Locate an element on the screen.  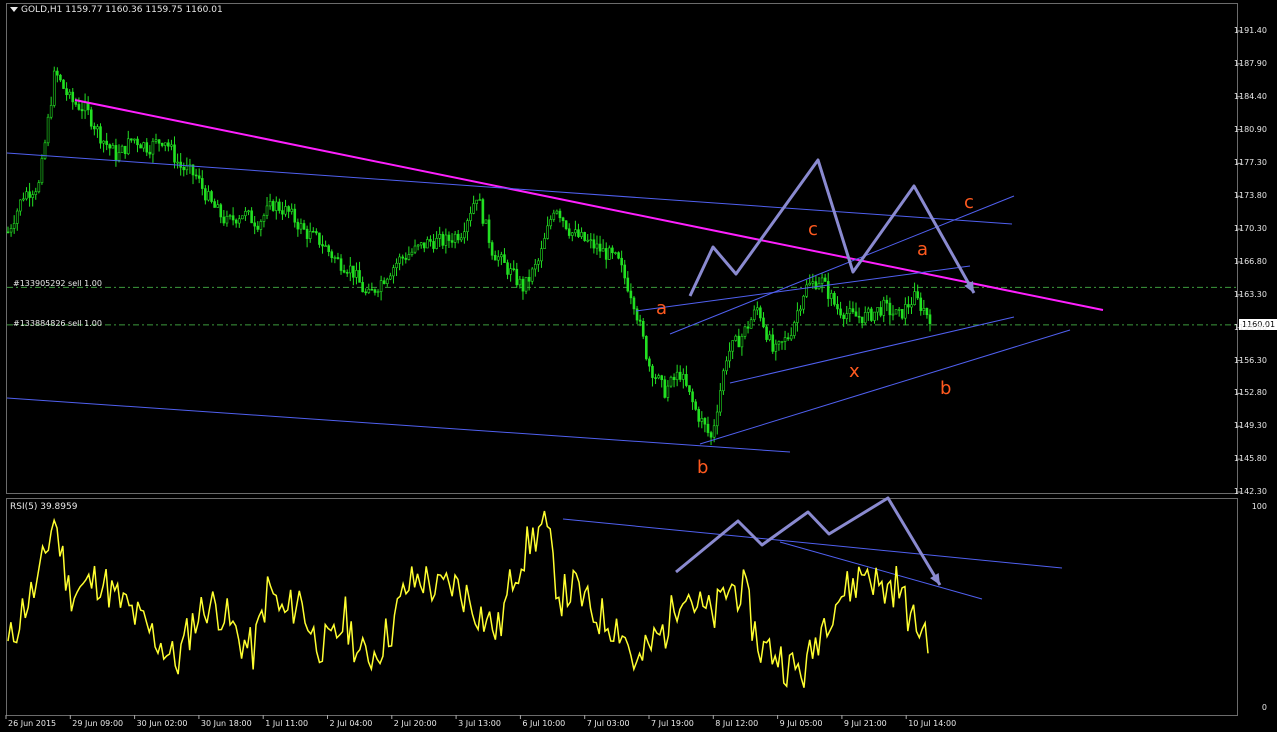
time-tick-label: 9 Jul 05:00 is located at coordinates (801, 723).